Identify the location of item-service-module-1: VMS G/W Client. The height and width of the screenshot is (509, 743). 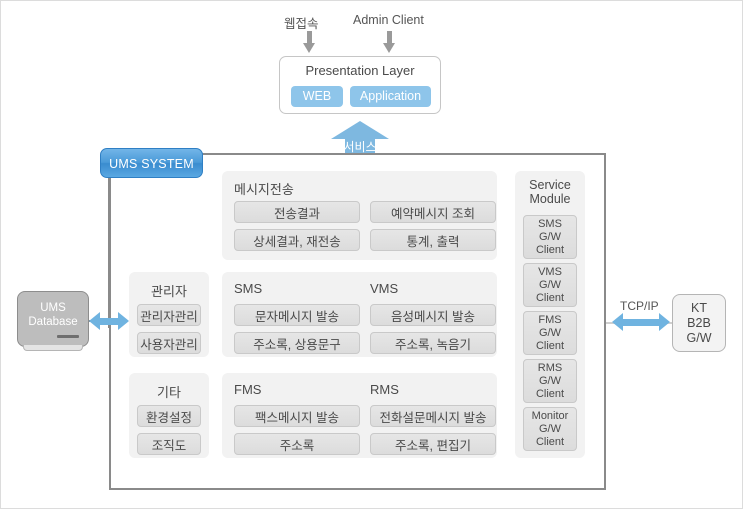
(550, 285).